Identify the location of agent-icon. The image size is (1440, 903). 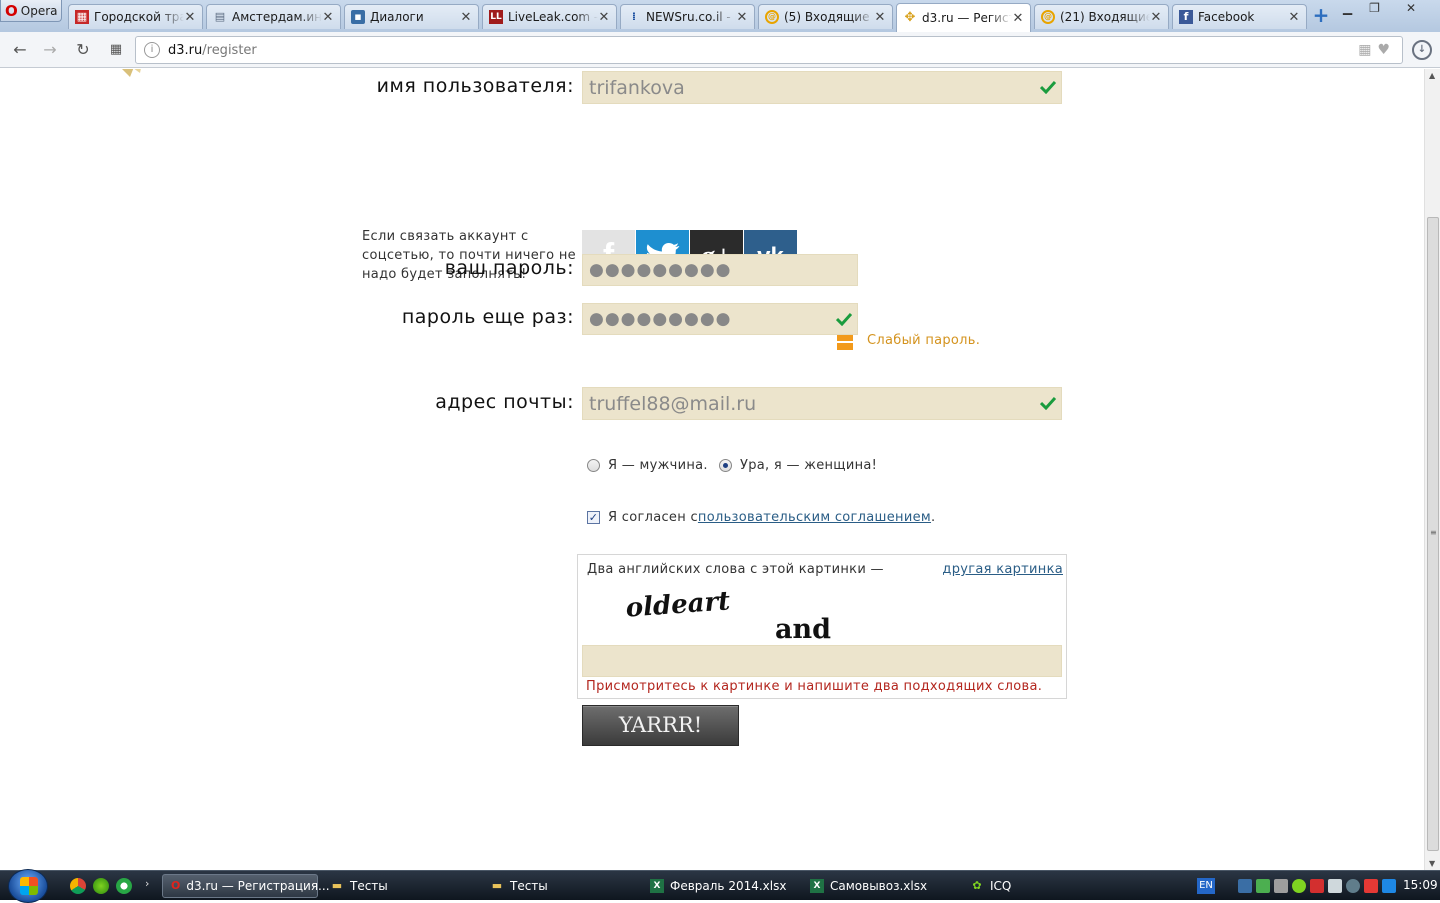
(124, 886).